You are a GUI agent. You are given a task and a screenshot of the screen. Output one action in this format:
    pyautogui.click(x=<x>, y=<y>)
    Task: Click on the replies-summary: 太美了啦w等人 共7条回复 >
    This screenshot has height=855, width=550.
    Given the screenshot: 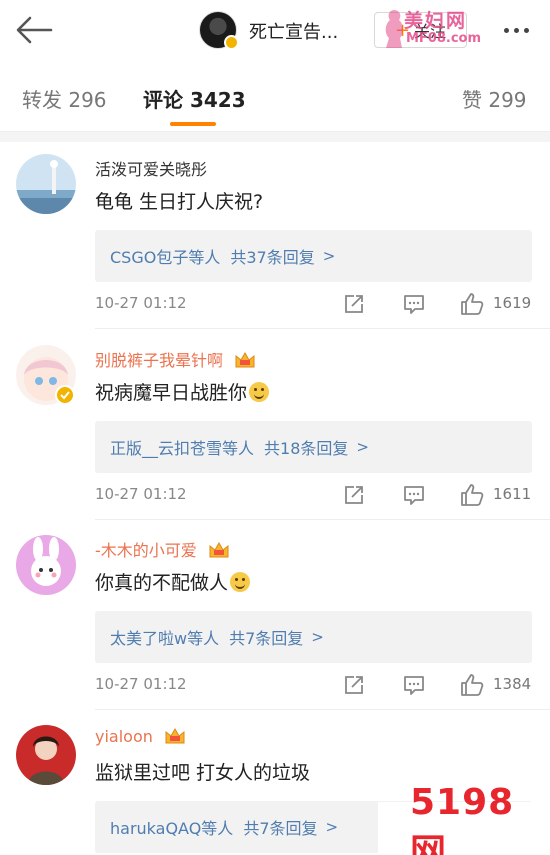 What is the action you would take?
    pyautogui.click(x=313, y=637)
    